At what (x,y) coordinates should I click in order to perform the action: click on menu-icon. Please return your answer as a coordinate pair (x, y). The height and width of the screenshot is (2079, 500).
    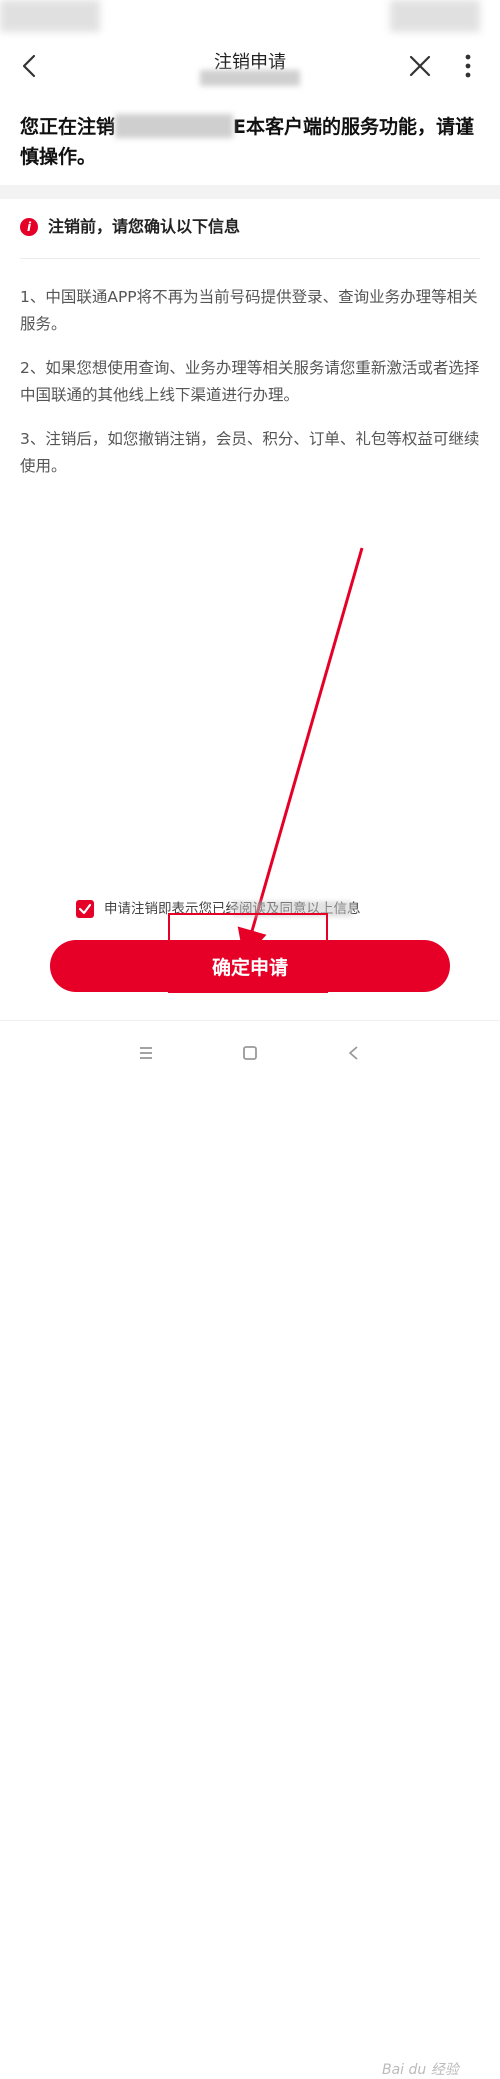
    Looking at the image, I should click on (146, 1053).